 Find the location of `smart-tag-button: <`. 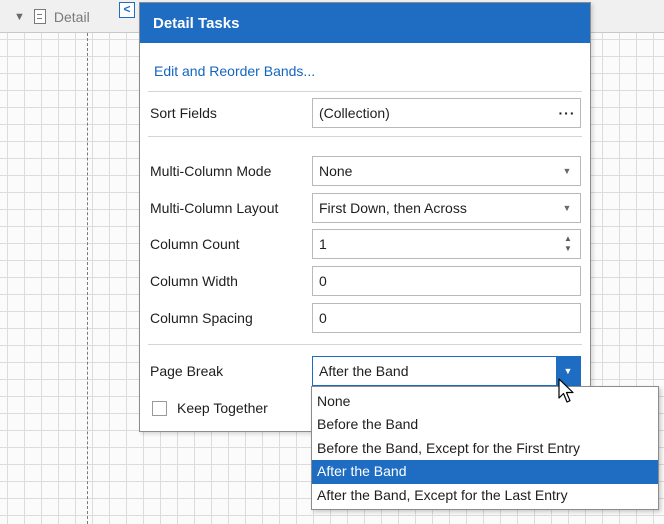

smart-tag-button: < is located at coordinates (127, 10).